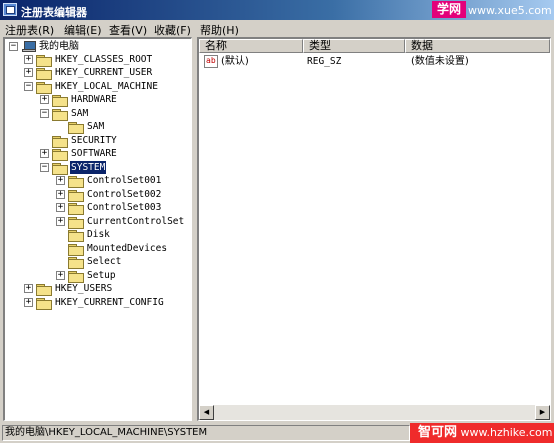 This screenshot has width=554, height=443. What do you see at coordinates (124, 194) in the screenshot?
I see `tree-item-label: ControlSet002` at bounding box center [124, 194].